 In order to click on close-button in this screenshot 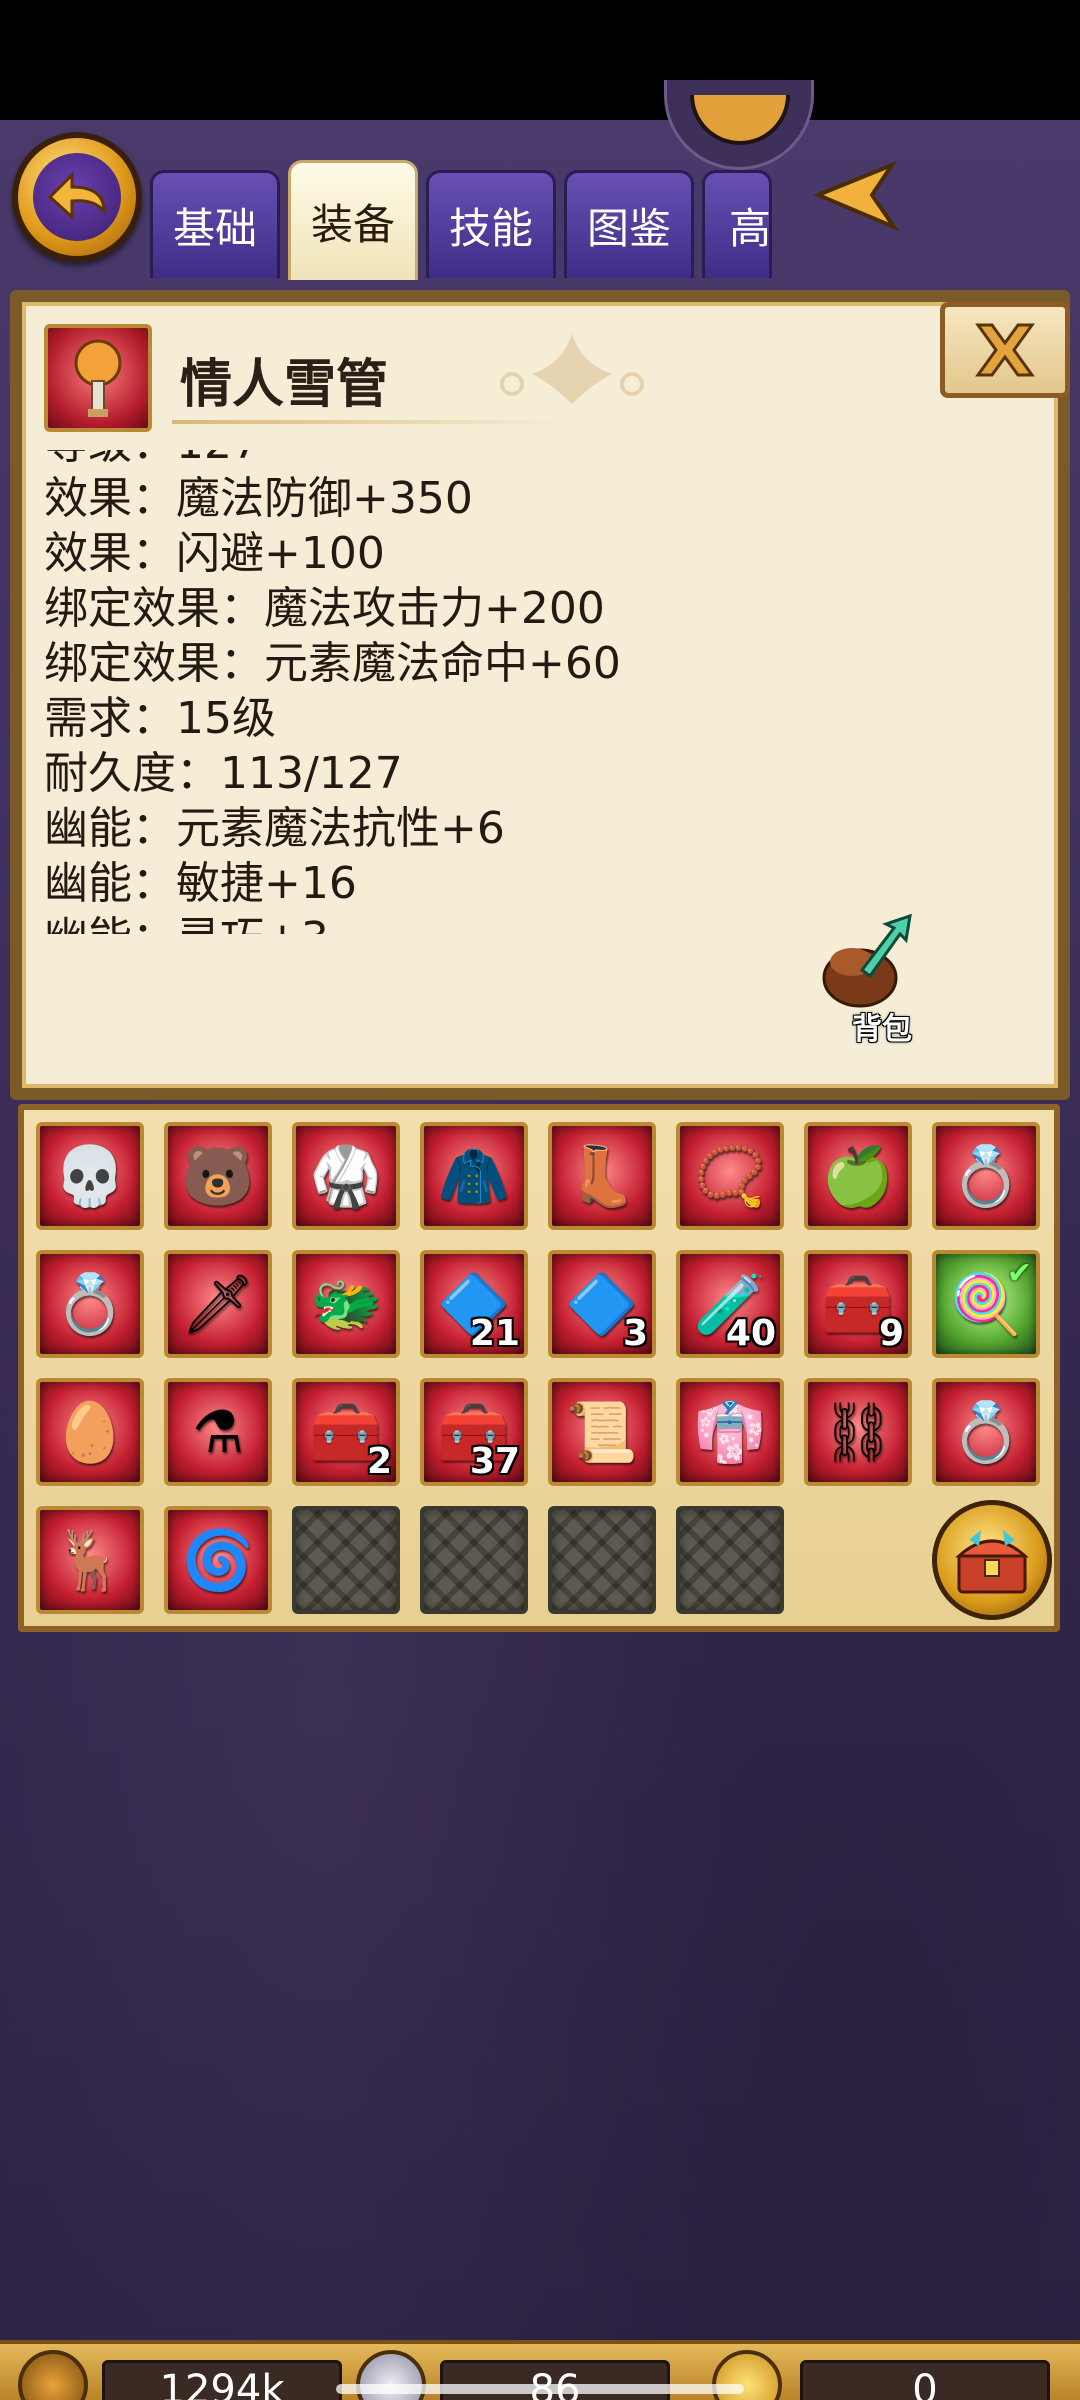, I will do `click(1005, 350)`.